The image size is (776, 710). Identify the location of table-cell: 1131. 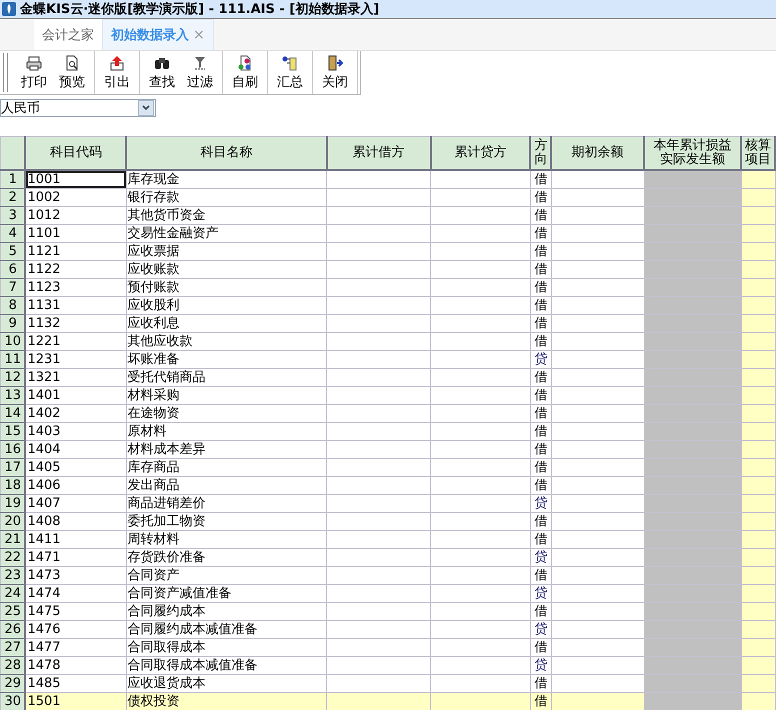
(75, 305).